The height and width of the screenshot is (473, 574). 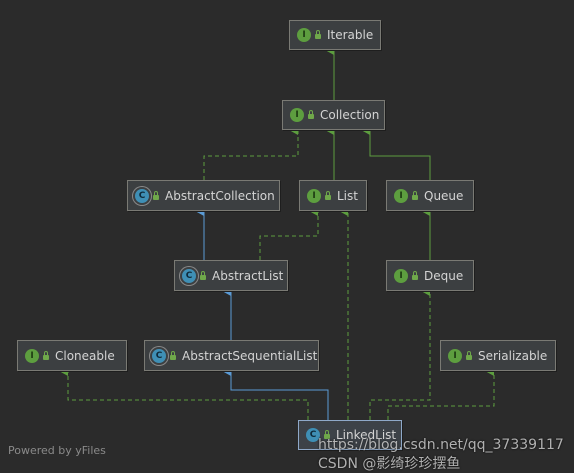 I want to click on node-label: AbstractList, so click(x=248, y=275).